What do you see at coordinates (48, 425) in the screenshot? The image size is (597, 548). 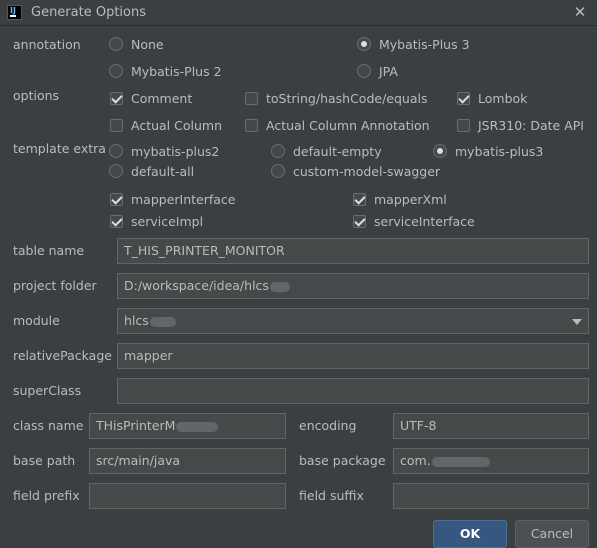 I see `class-name-label: class name` at bounding box center [48, 425].